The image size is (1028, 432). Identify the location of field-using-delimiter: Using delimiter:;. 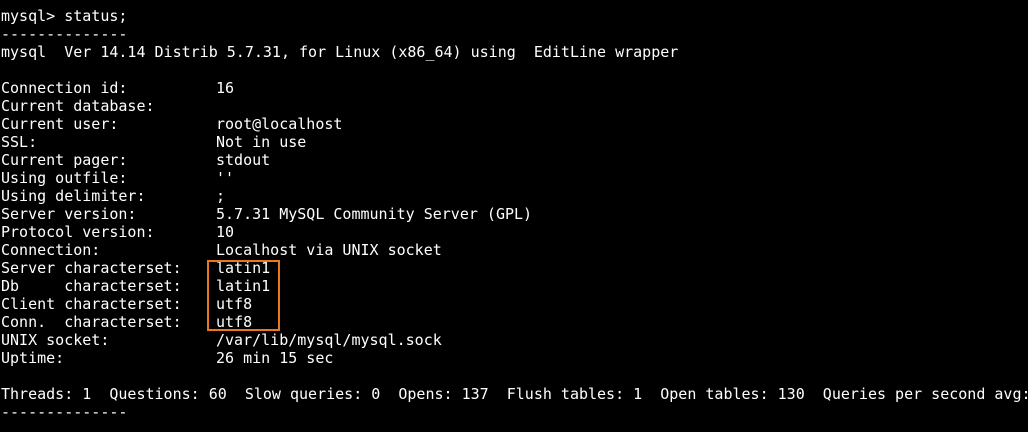
(514, 196).